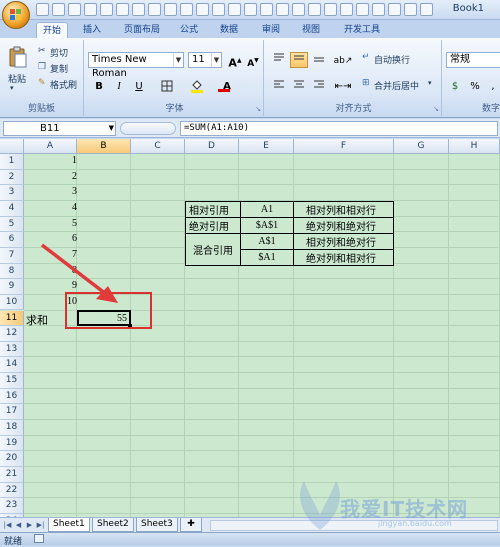 The image size is (500, 547). I want to click on tab-insert: 插入, so click(92, 30).